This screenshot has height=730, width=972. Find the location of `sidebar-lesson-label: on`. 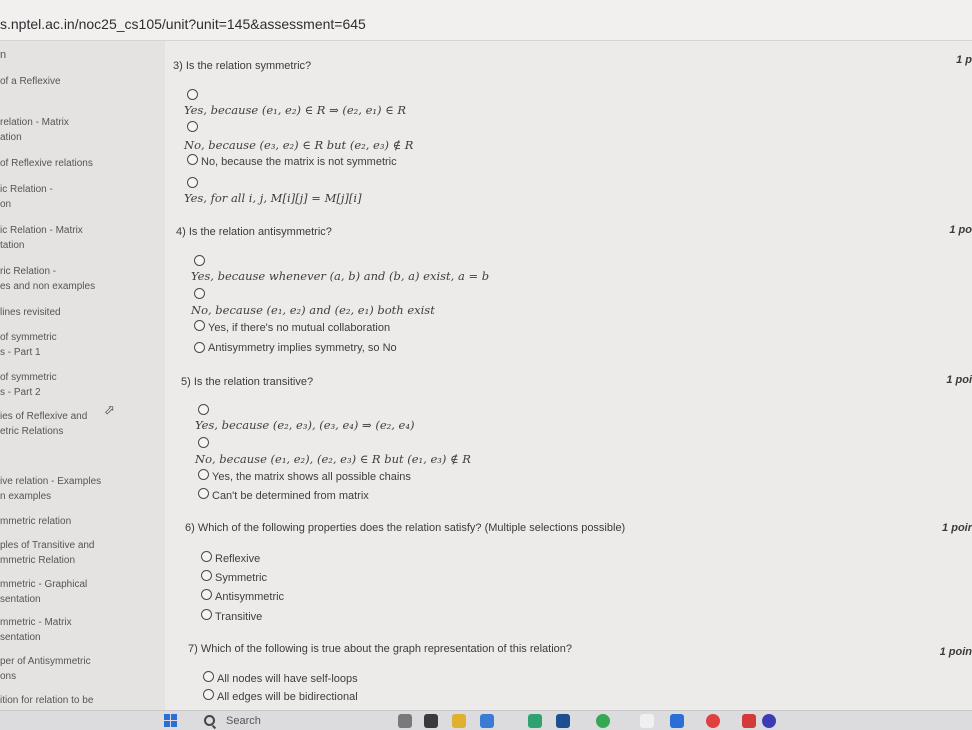

sidebar-lesson-label: on is located at coordinates (6, 204).